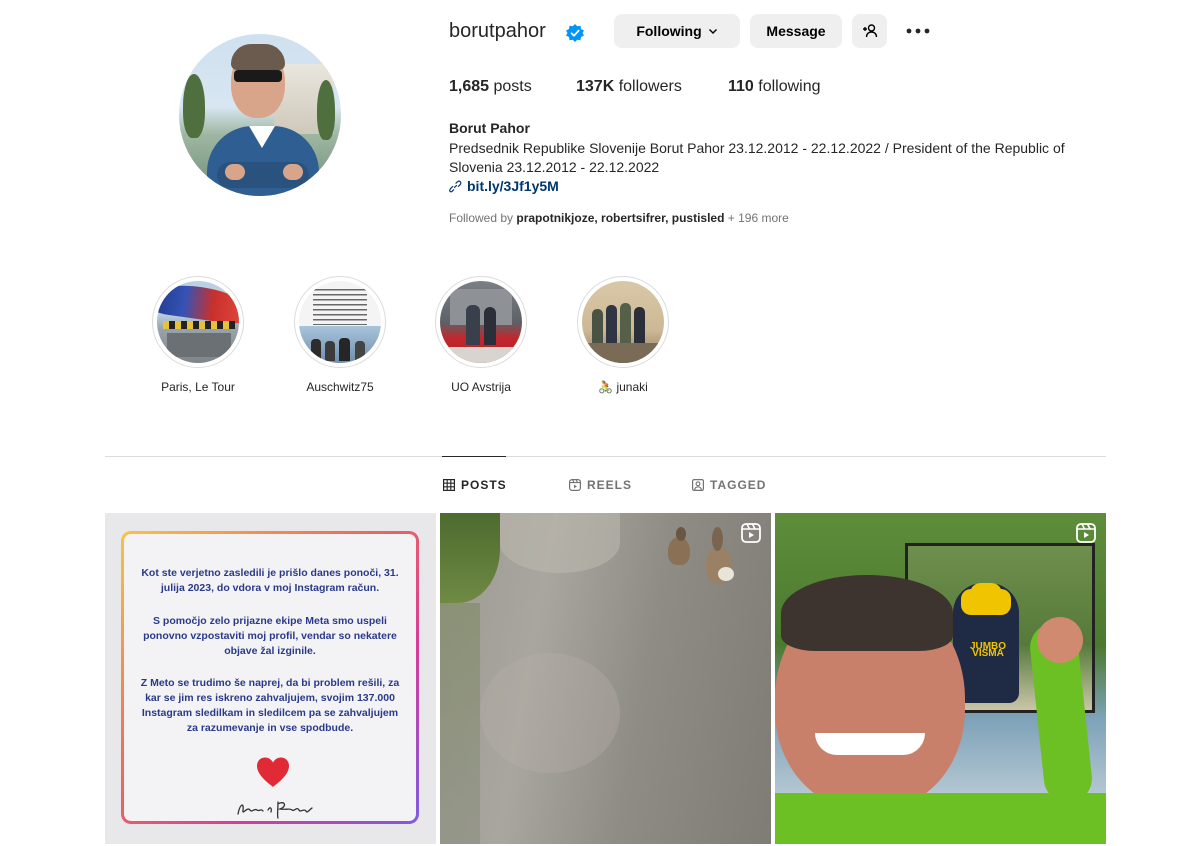  I want to click on grid-icon, so click(449, 485).